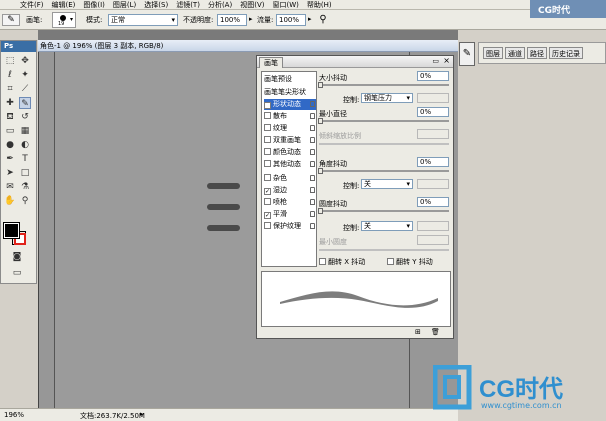 Image resolution: width=606 pixels, height=421 pixels. What do you see at coordinates (25, 187) in the screenshot?
I see `eyedropper-icon: ⚗` at bounding box center [25, 187].